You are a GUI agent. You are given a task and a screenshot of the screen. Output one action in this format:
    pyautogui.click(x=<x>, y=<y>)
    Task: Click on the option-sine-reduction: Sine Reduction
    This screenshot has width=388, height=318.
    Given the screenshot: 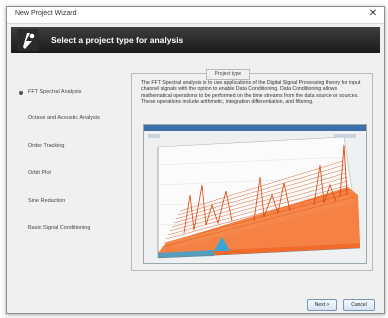 What is the action you would take?
    pyautogui.click(x=76, y=203)
    